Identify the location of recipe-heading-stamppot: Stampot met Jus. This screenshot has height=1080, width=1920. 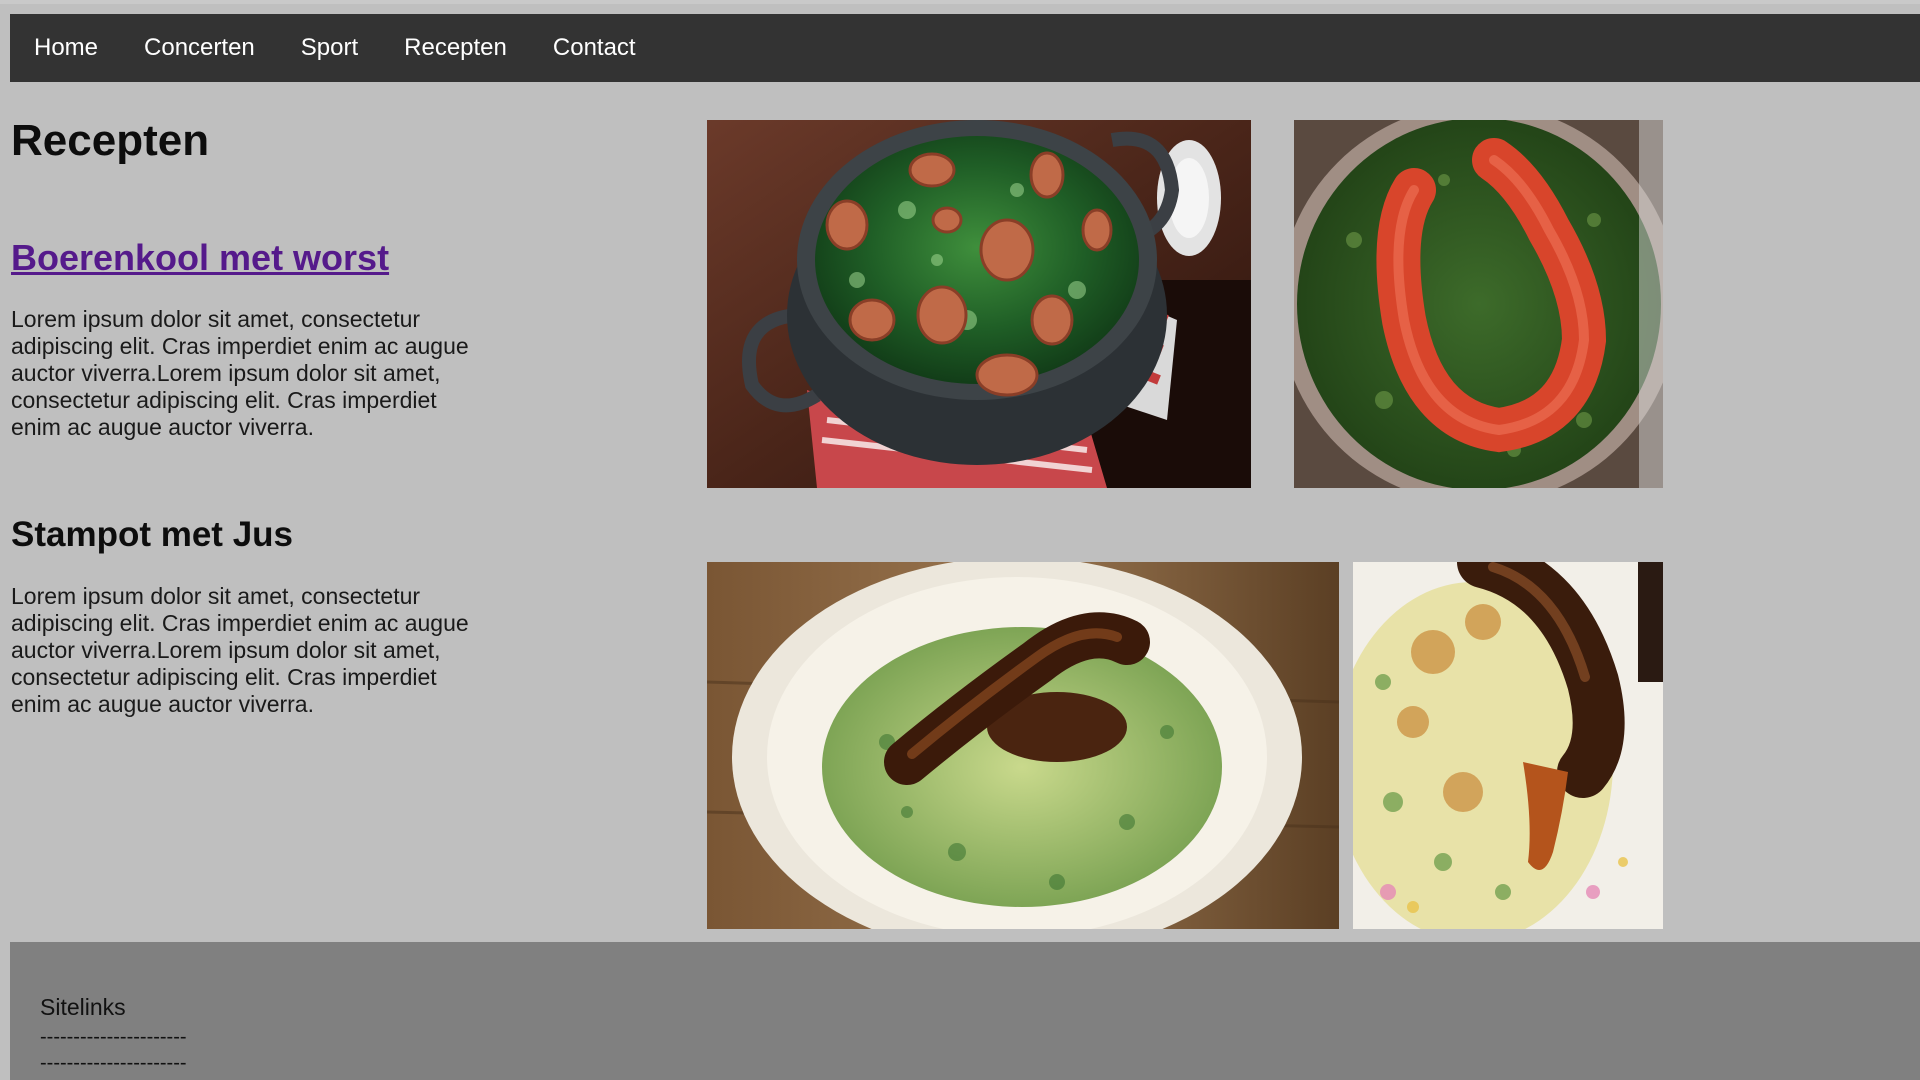
(152, 534).